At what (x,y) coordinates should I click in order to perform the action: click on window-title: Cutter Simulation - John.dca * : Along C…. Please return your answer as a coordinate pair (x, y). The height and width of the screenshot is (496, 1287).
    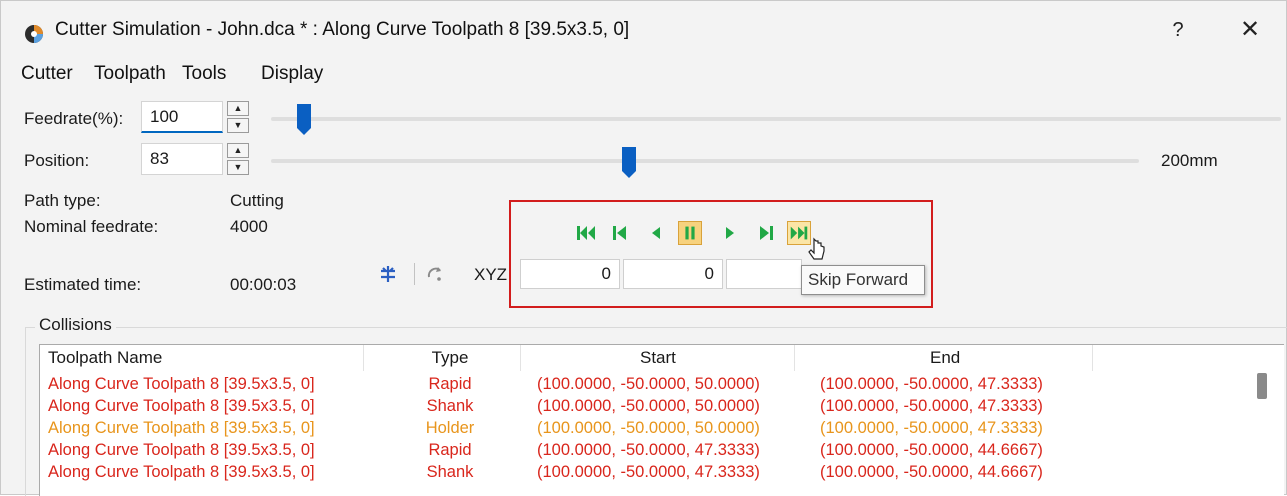
    Looking at the image, I should click on (342, 29).